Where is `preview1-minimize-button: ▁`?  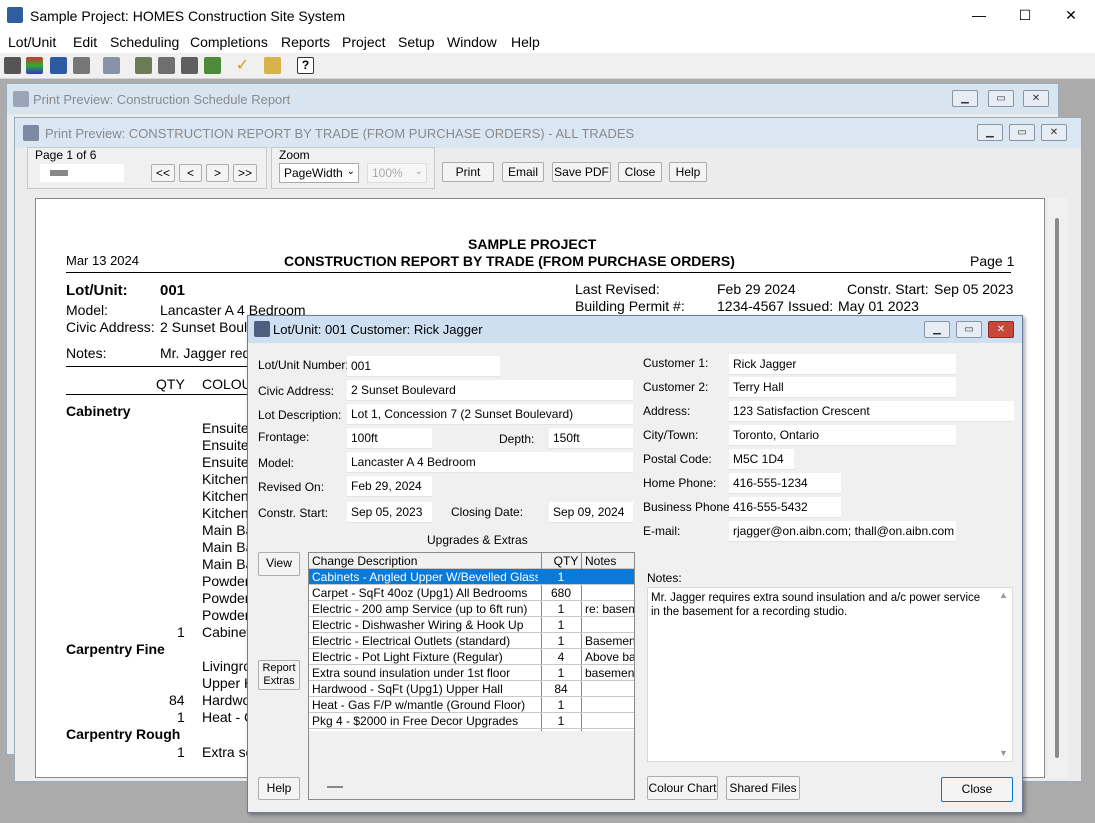 preview1-minimize-button: ▁ is located at coordinates (965, 98).